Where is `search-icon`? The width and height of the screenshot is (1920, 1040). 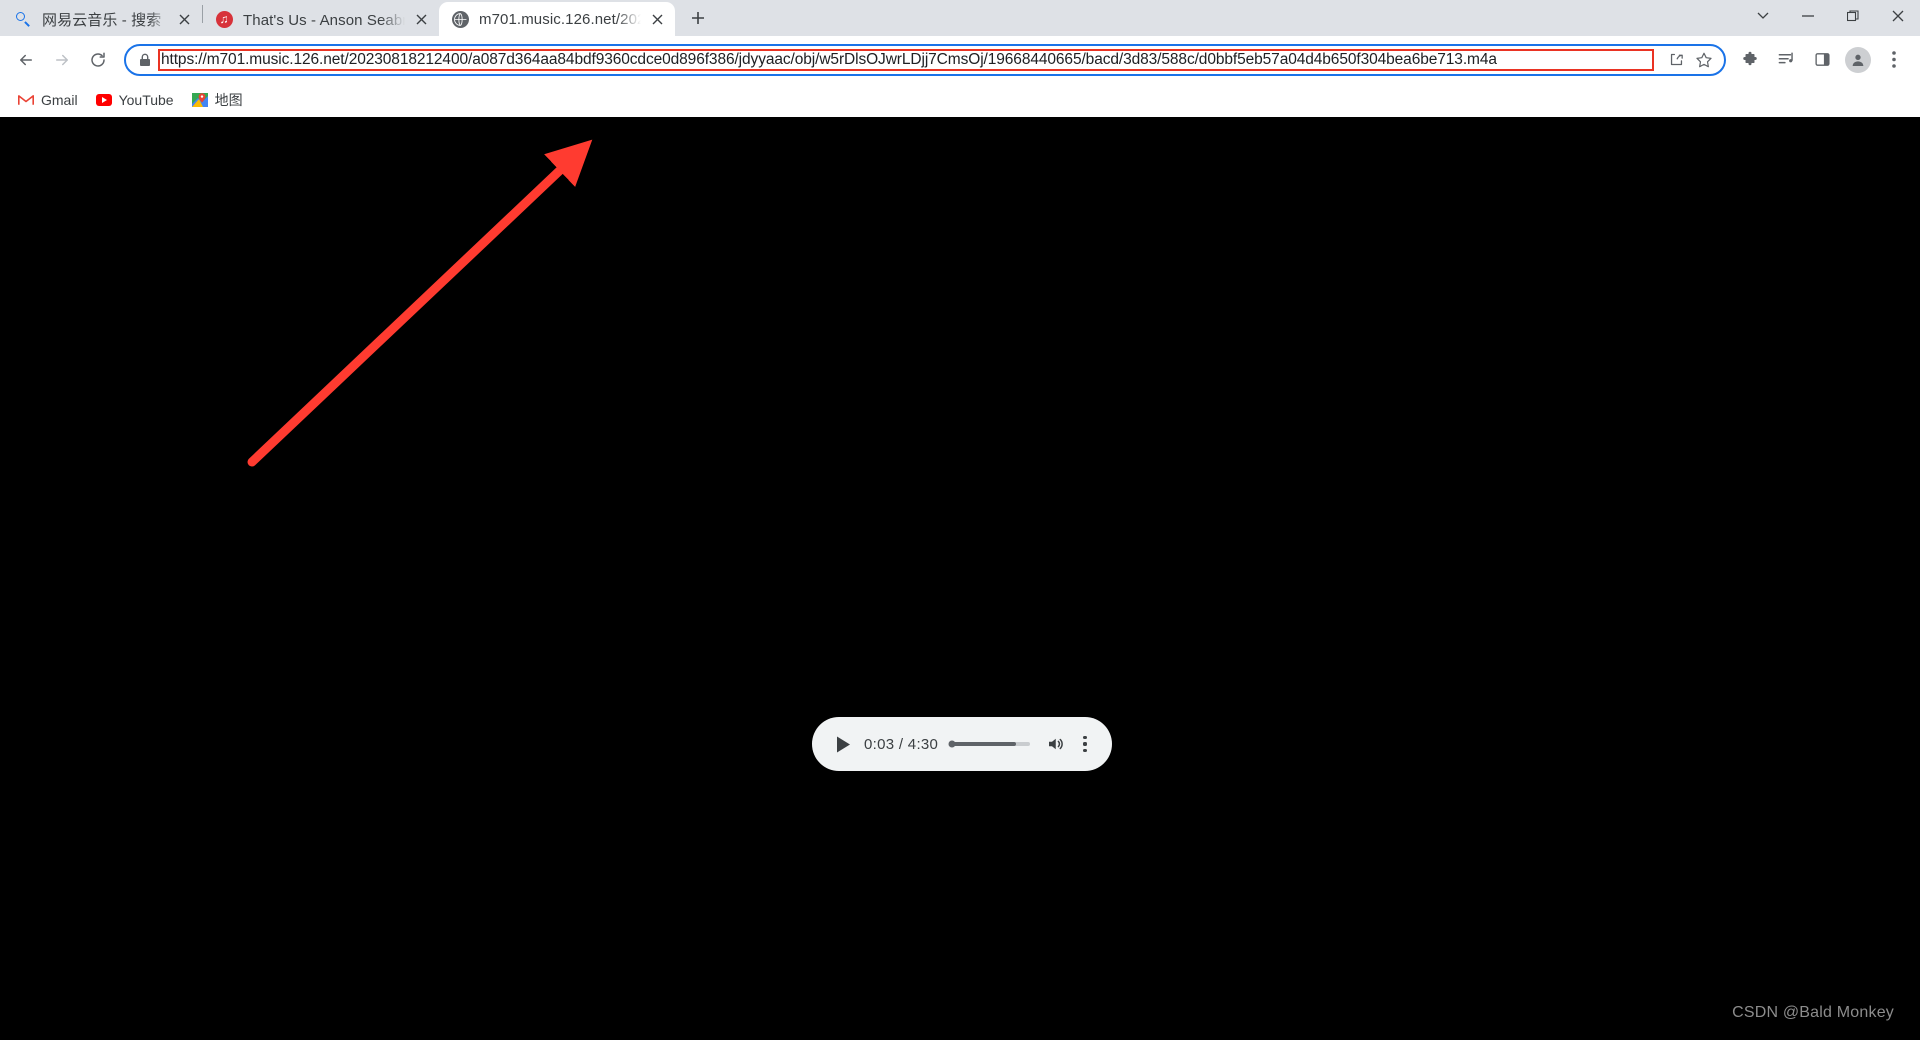
search-icon is located at coordinates (23, 19).